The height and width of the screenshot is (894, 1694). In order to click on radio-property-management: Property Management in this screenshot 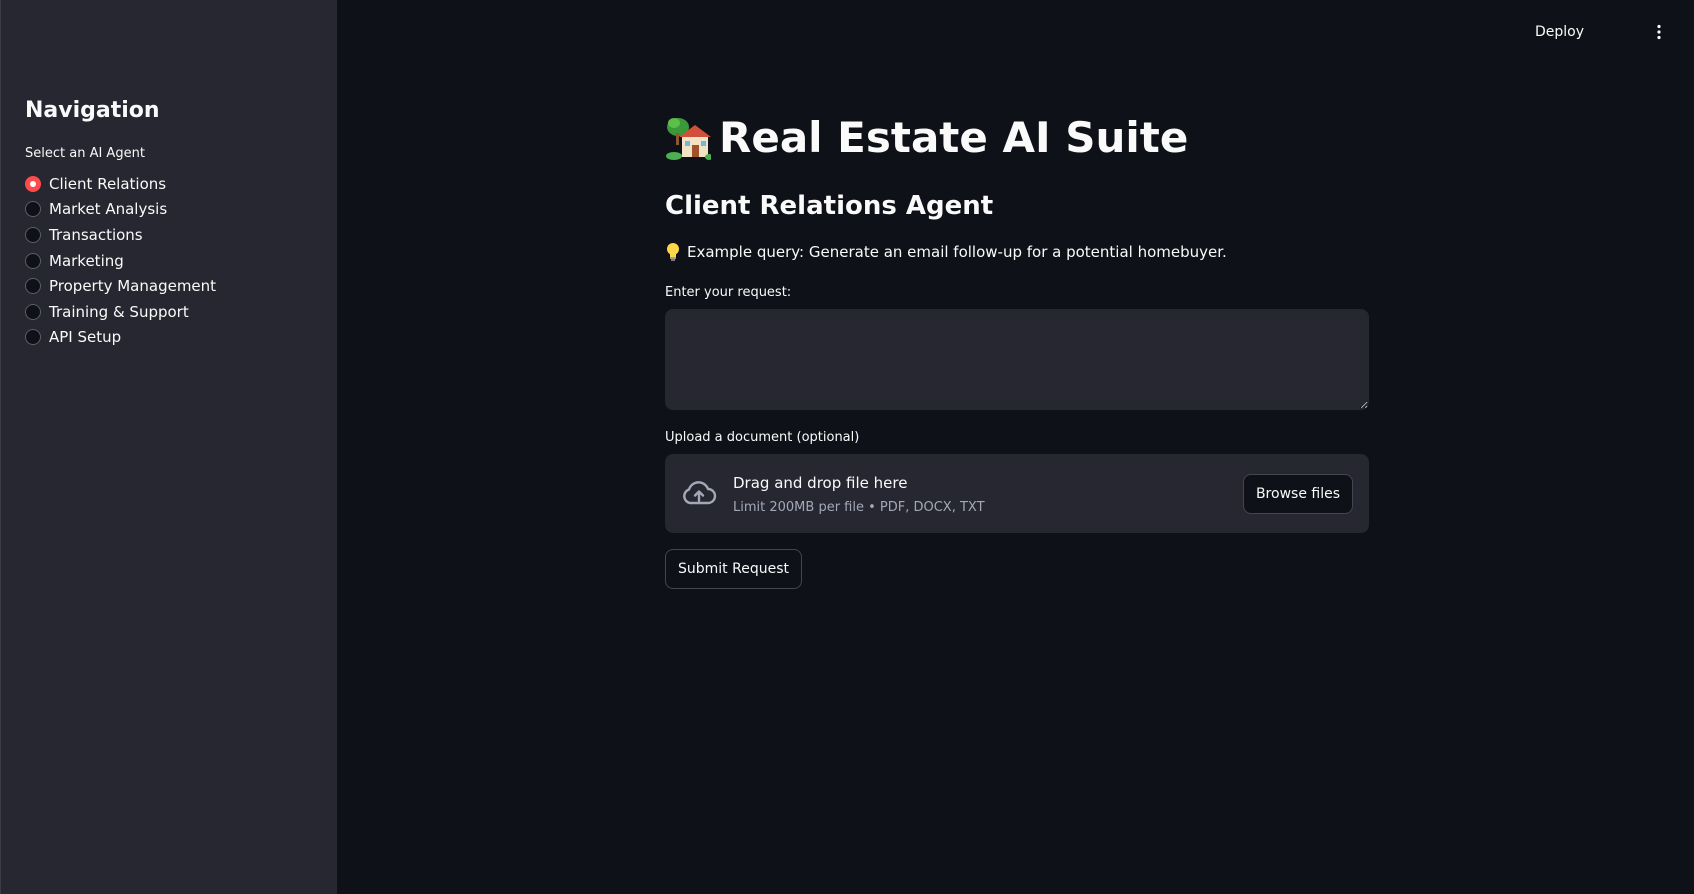, I will do `click(120, 286)`.